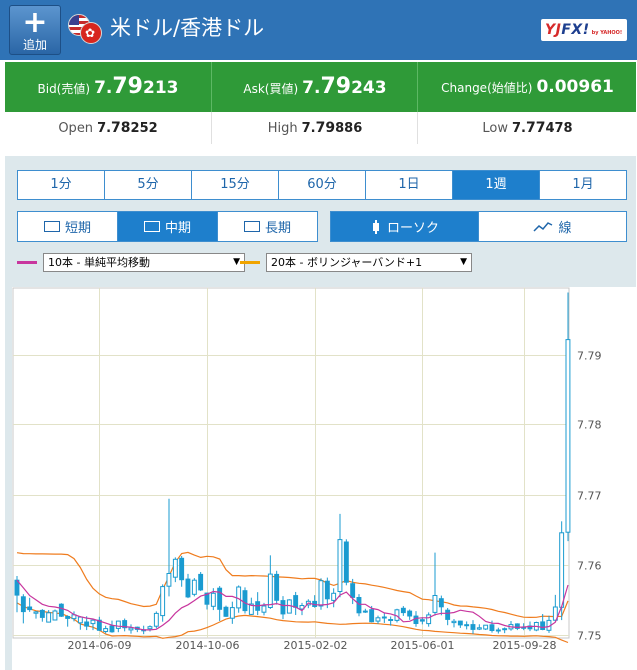 This screenshot has width=637, height=670. I want to click on range-short-button: 短期, so click(67, 226).